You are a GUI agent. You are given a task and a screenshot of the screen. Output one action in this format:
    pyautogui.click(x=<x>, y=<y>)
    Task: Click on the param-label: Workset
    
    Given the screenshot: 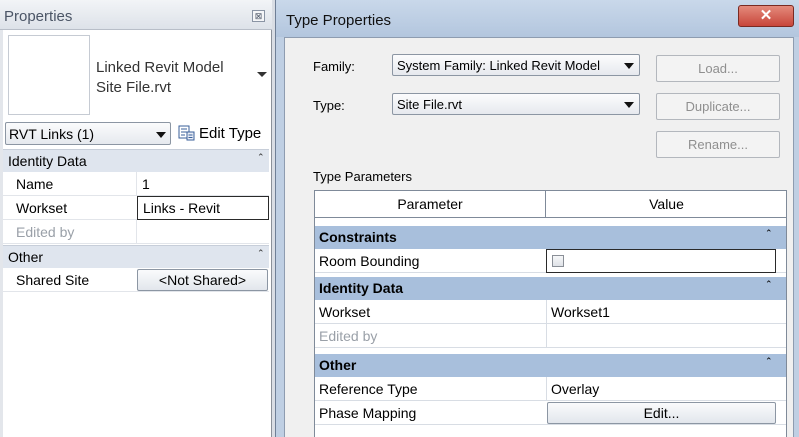 What is the action you would take?
    pyautogui.click(x=345, y=312)
    